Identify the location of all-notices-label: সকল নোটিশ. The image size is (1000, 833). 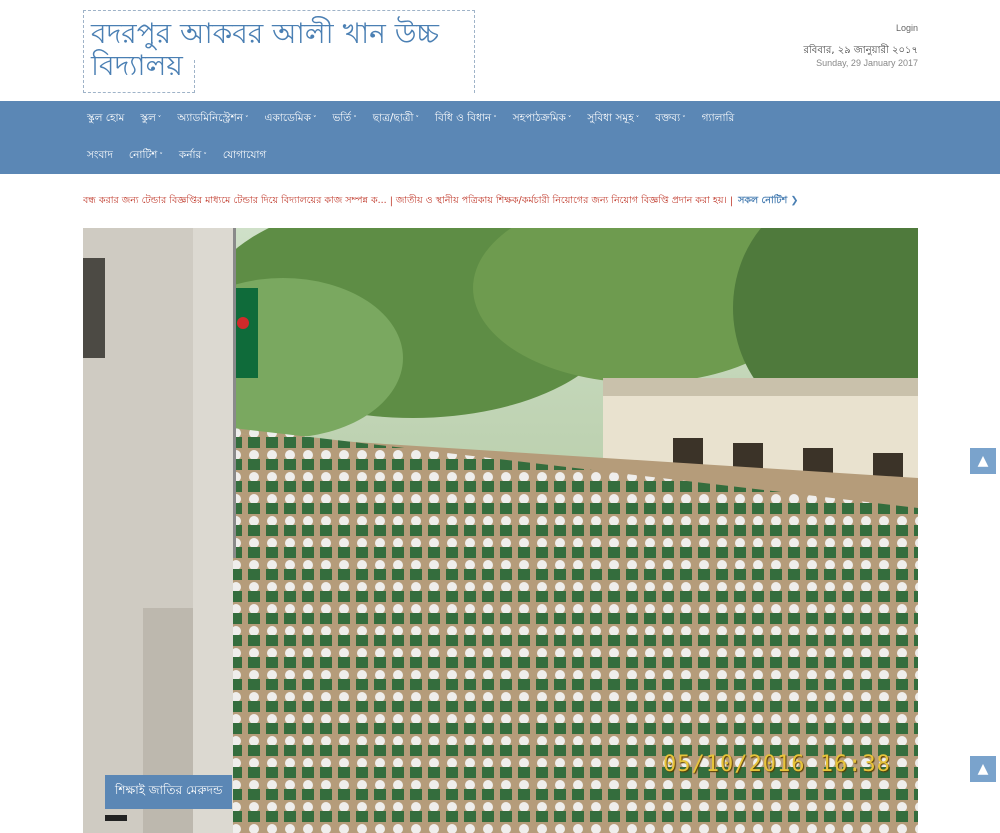
(763, 200).